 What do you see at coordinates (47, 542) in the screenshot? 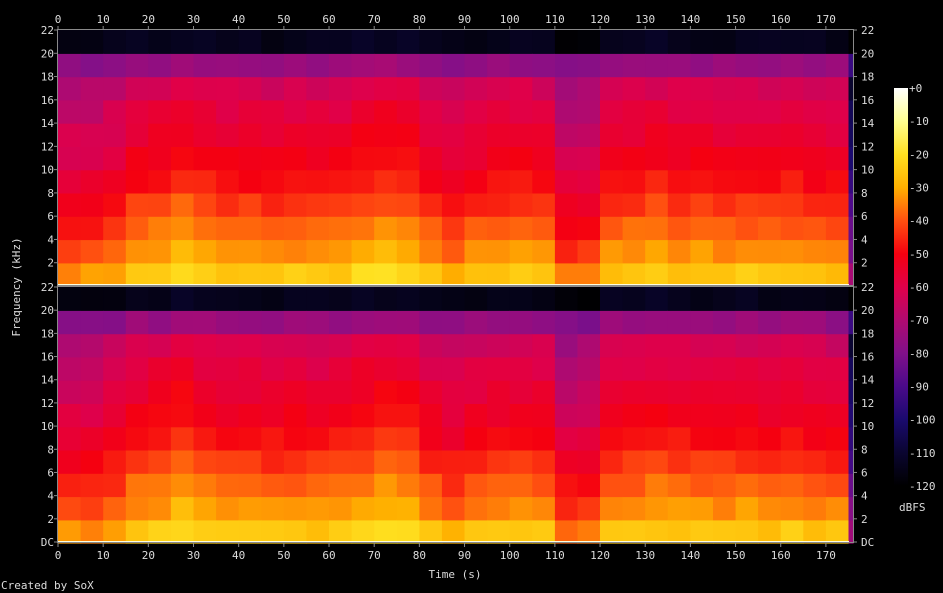
I see `y-tick-label-left: DC` at bounding box center [47, 542].